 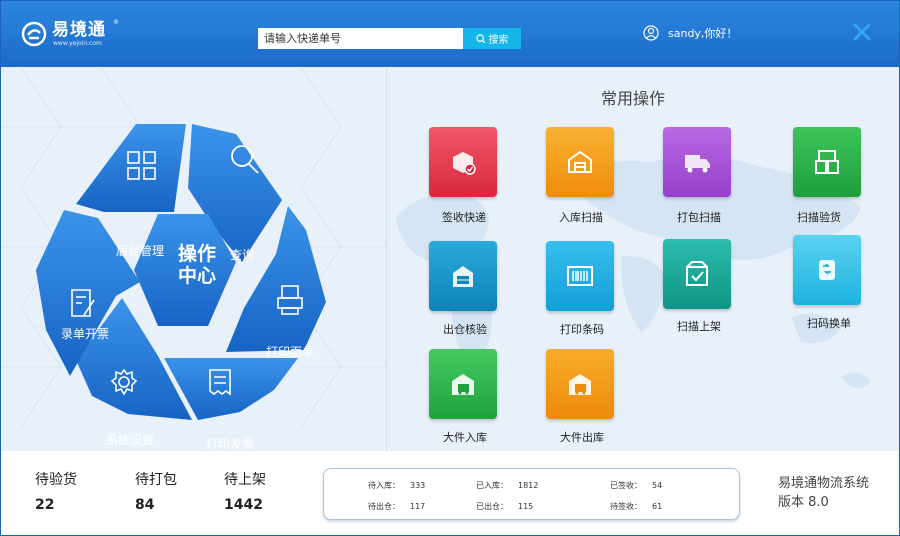 I want to click on tracking-number-search-input, so click(x=360, y=38).